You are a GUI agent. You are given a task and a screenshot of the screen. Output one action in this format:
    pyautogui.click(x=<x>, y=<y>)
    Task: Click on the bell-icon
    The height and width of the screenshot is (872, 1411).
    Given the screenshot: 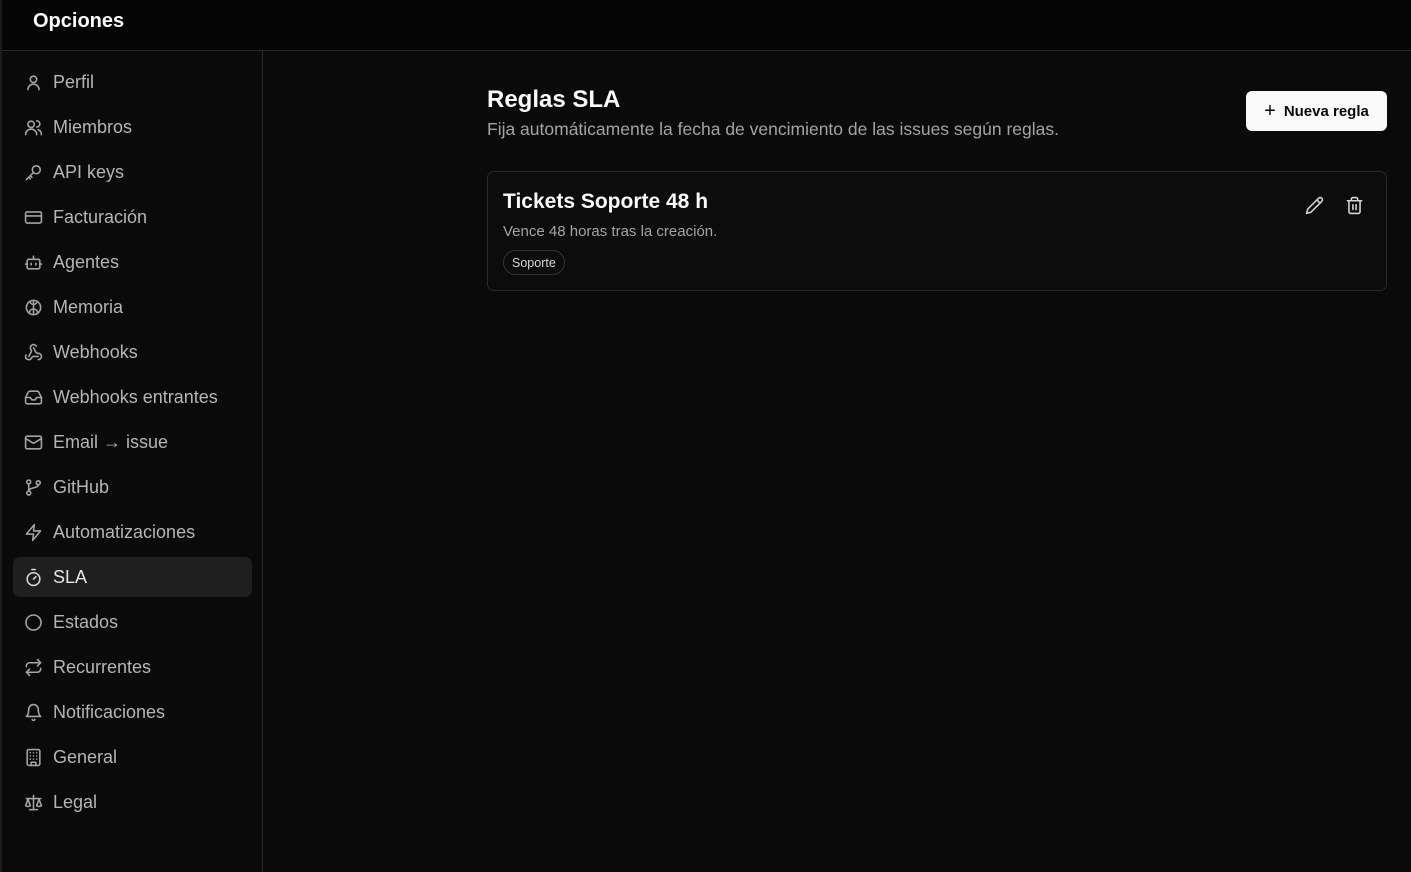 What is the action you would take?
    pyautogui.click(x=33, y=712)
    